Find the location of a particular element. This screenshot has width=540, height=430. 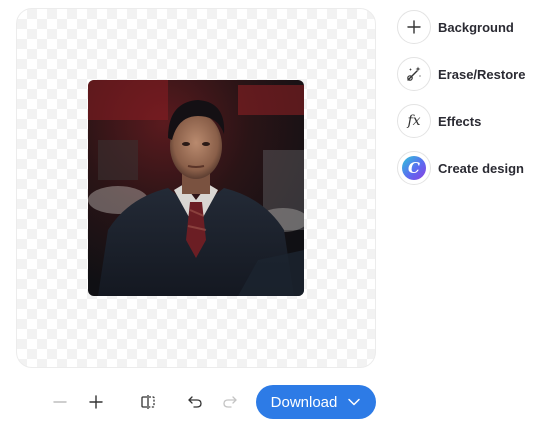

fx-icon: fx is located at coordinates (414, 121).